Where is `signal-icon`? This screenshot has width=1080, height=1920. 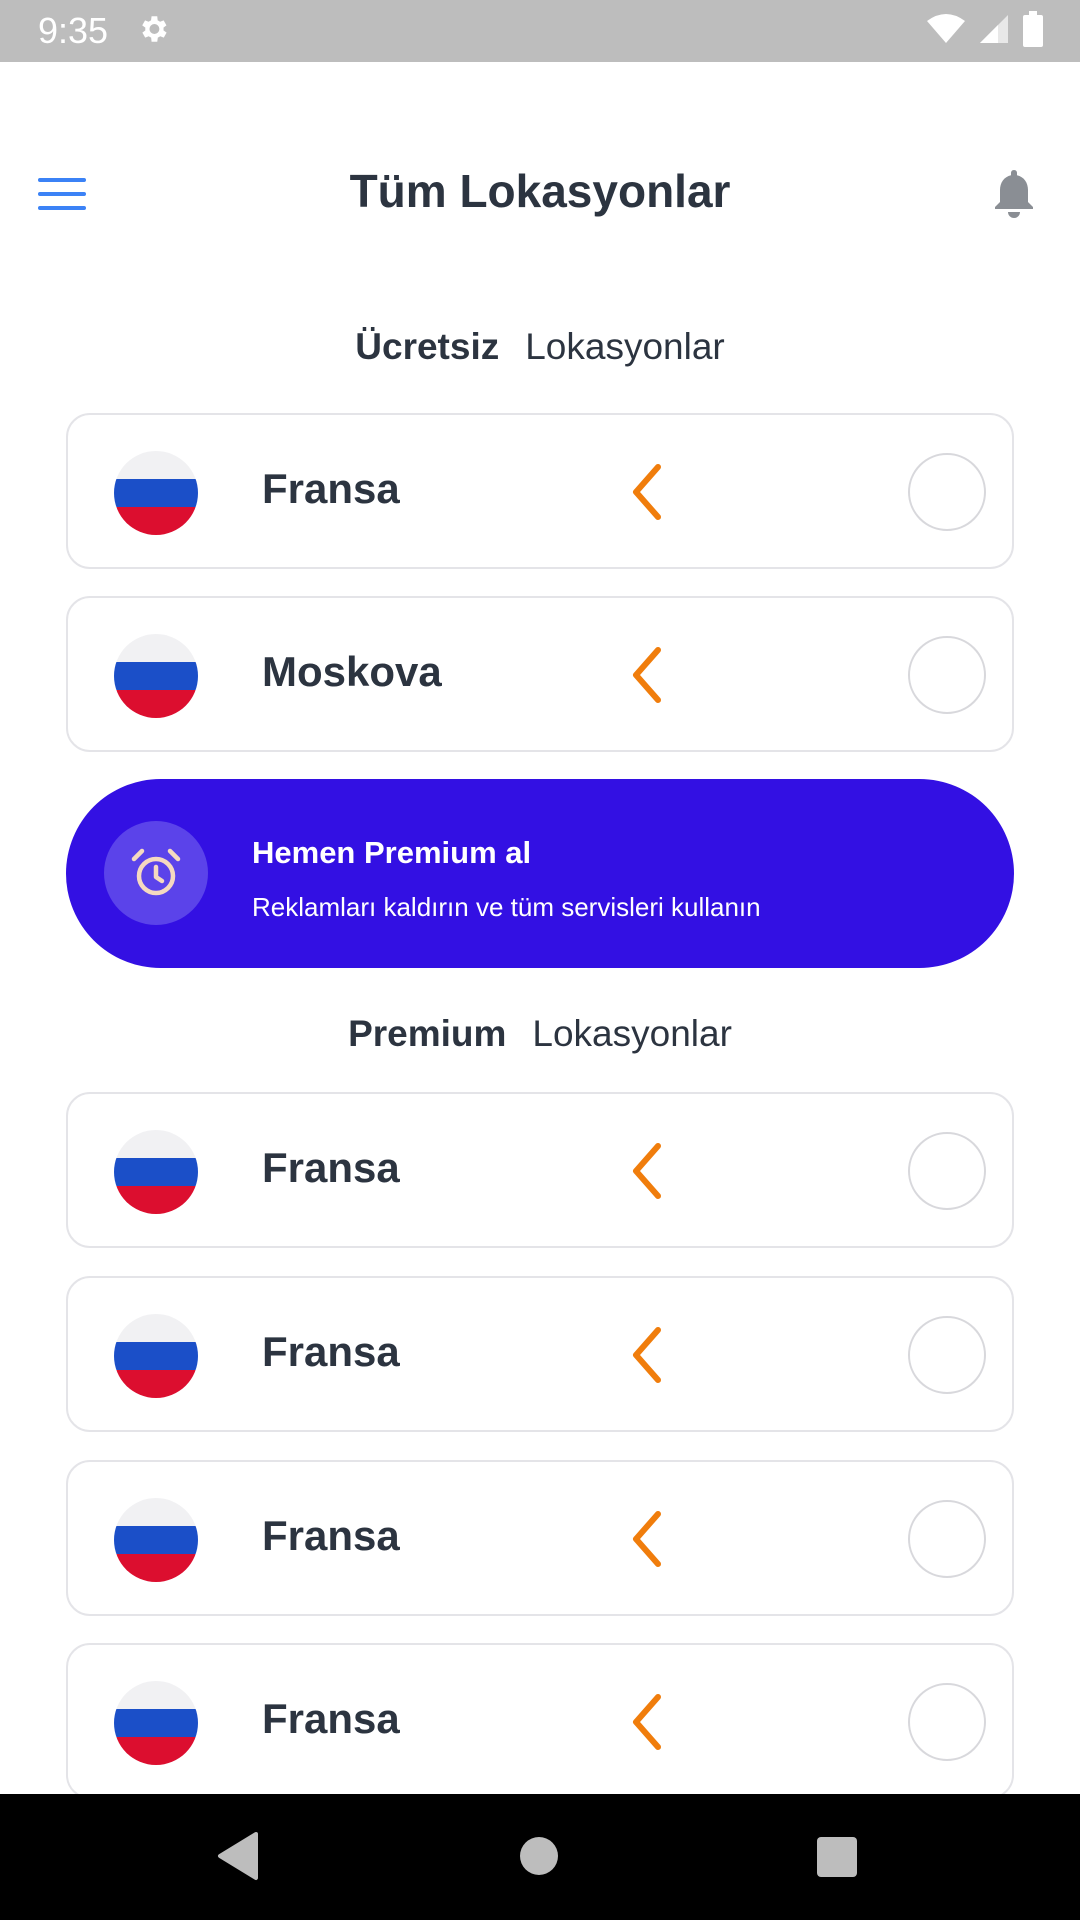 signal-icon is located at coordinates (994, 31).